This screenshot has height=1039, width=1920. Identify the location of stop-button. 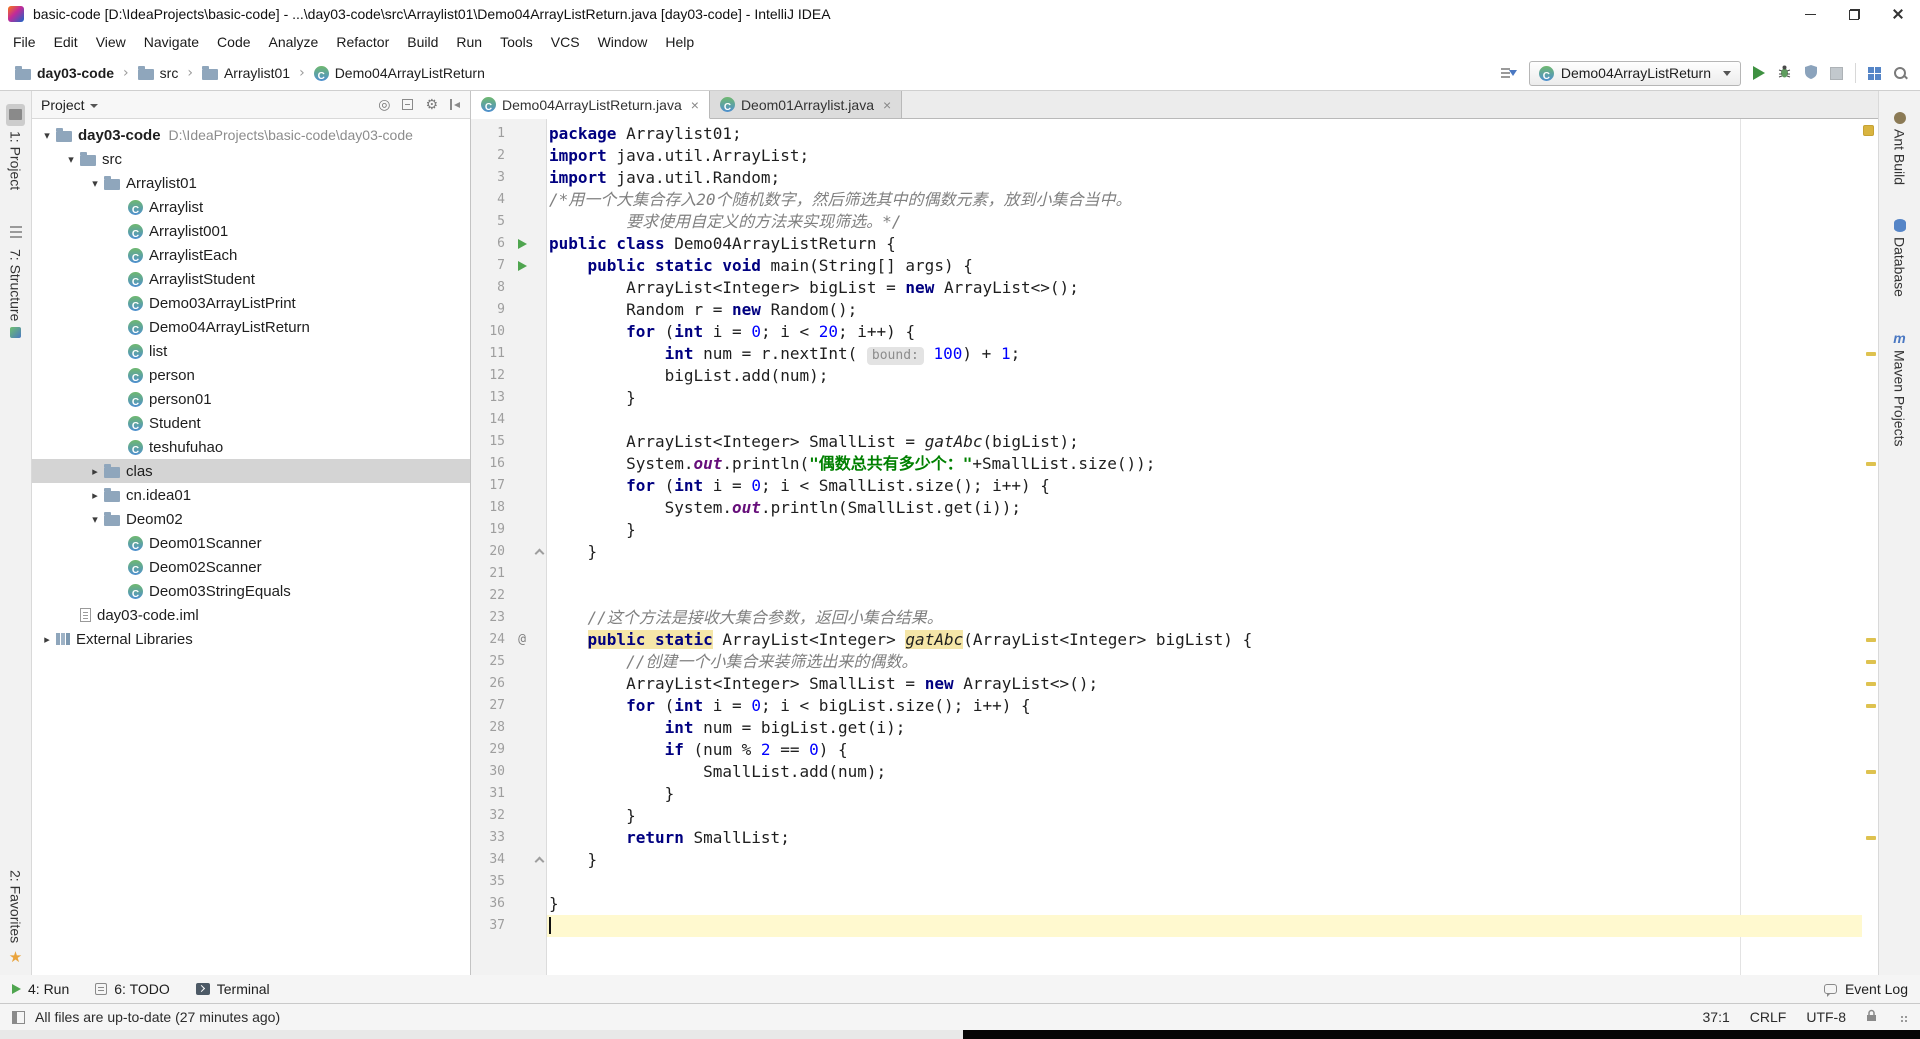
(1836, 73).